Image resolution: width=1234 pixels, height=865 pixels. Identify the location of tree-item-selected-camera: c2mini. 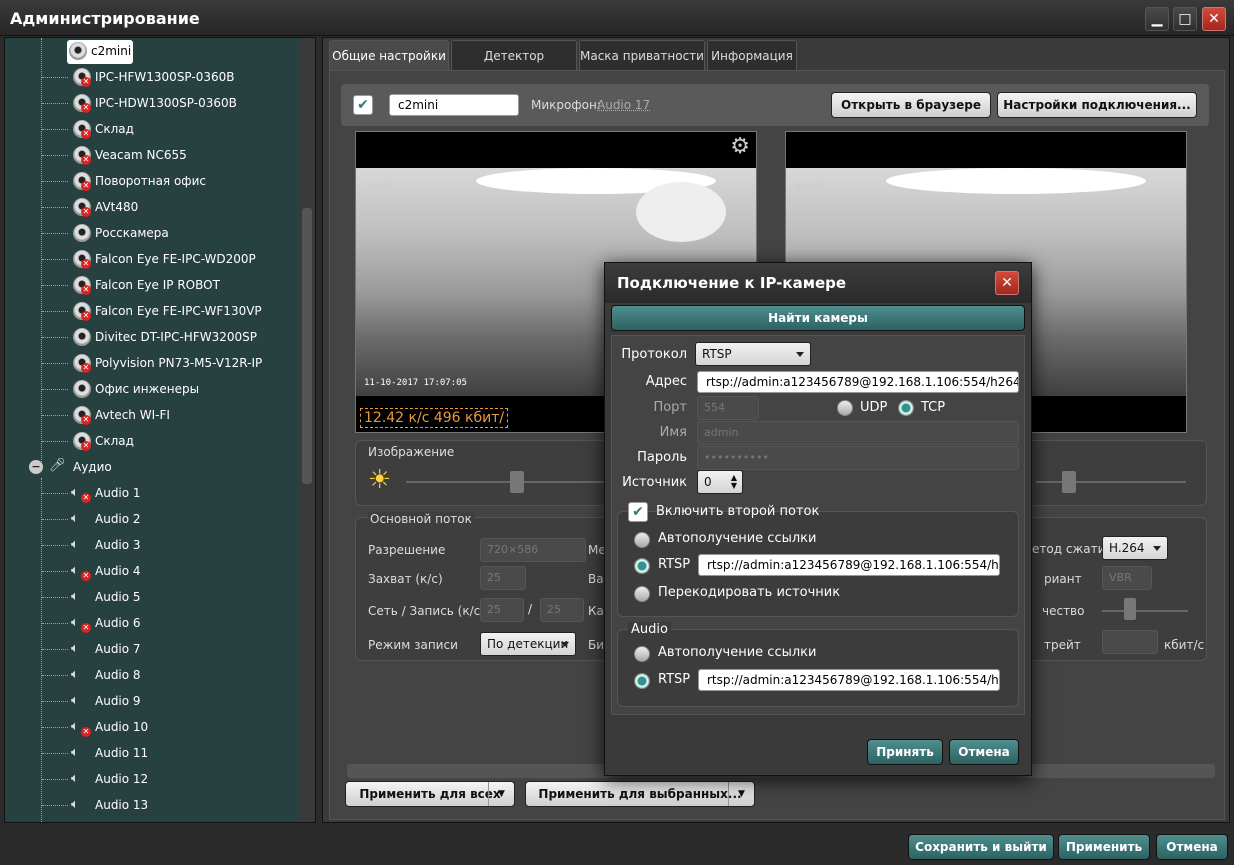
(153, 51).